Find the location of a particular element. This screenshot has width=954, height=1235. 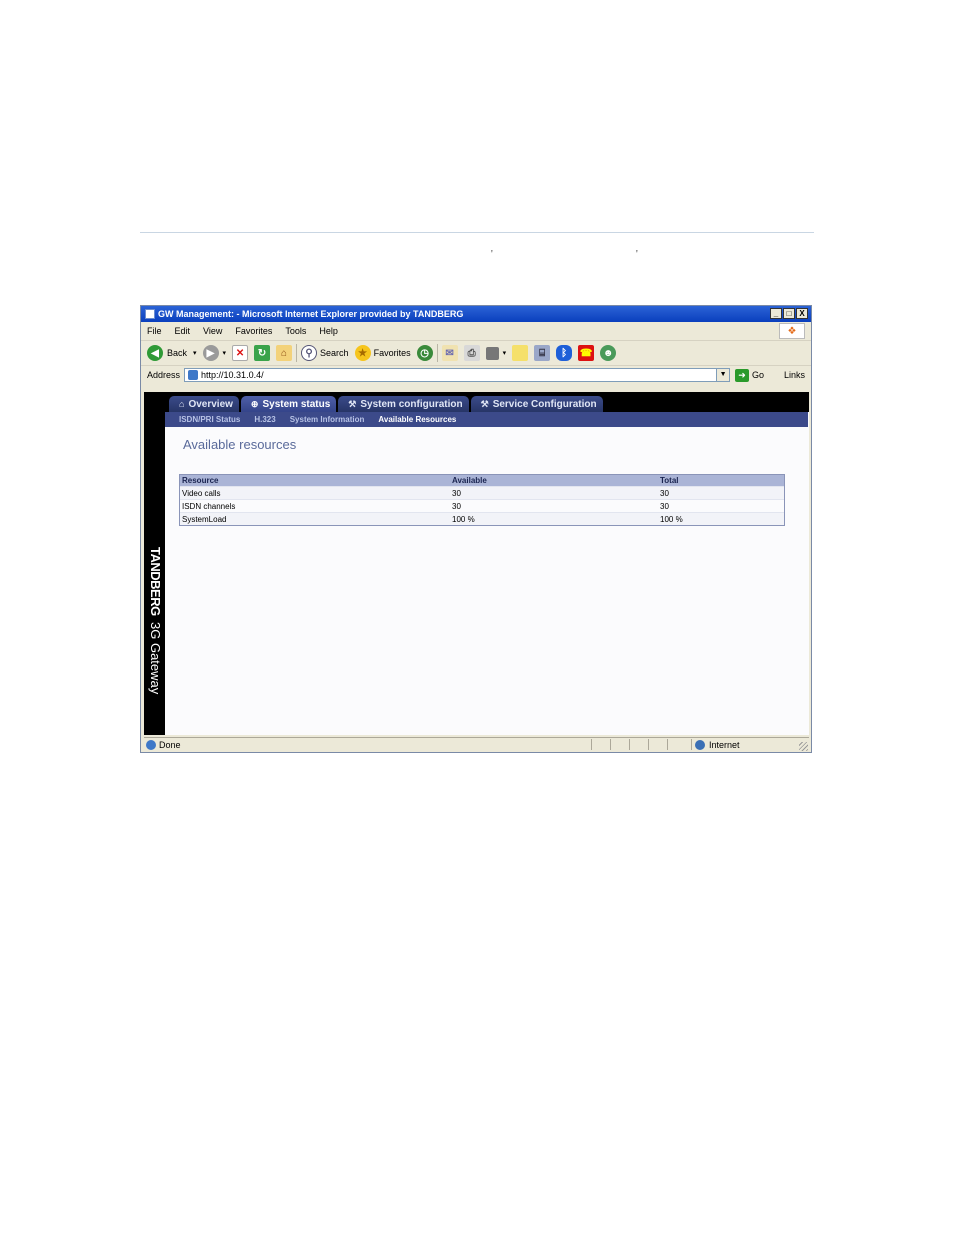

favorites-label: Favorites is located at coordinates (392, 353).